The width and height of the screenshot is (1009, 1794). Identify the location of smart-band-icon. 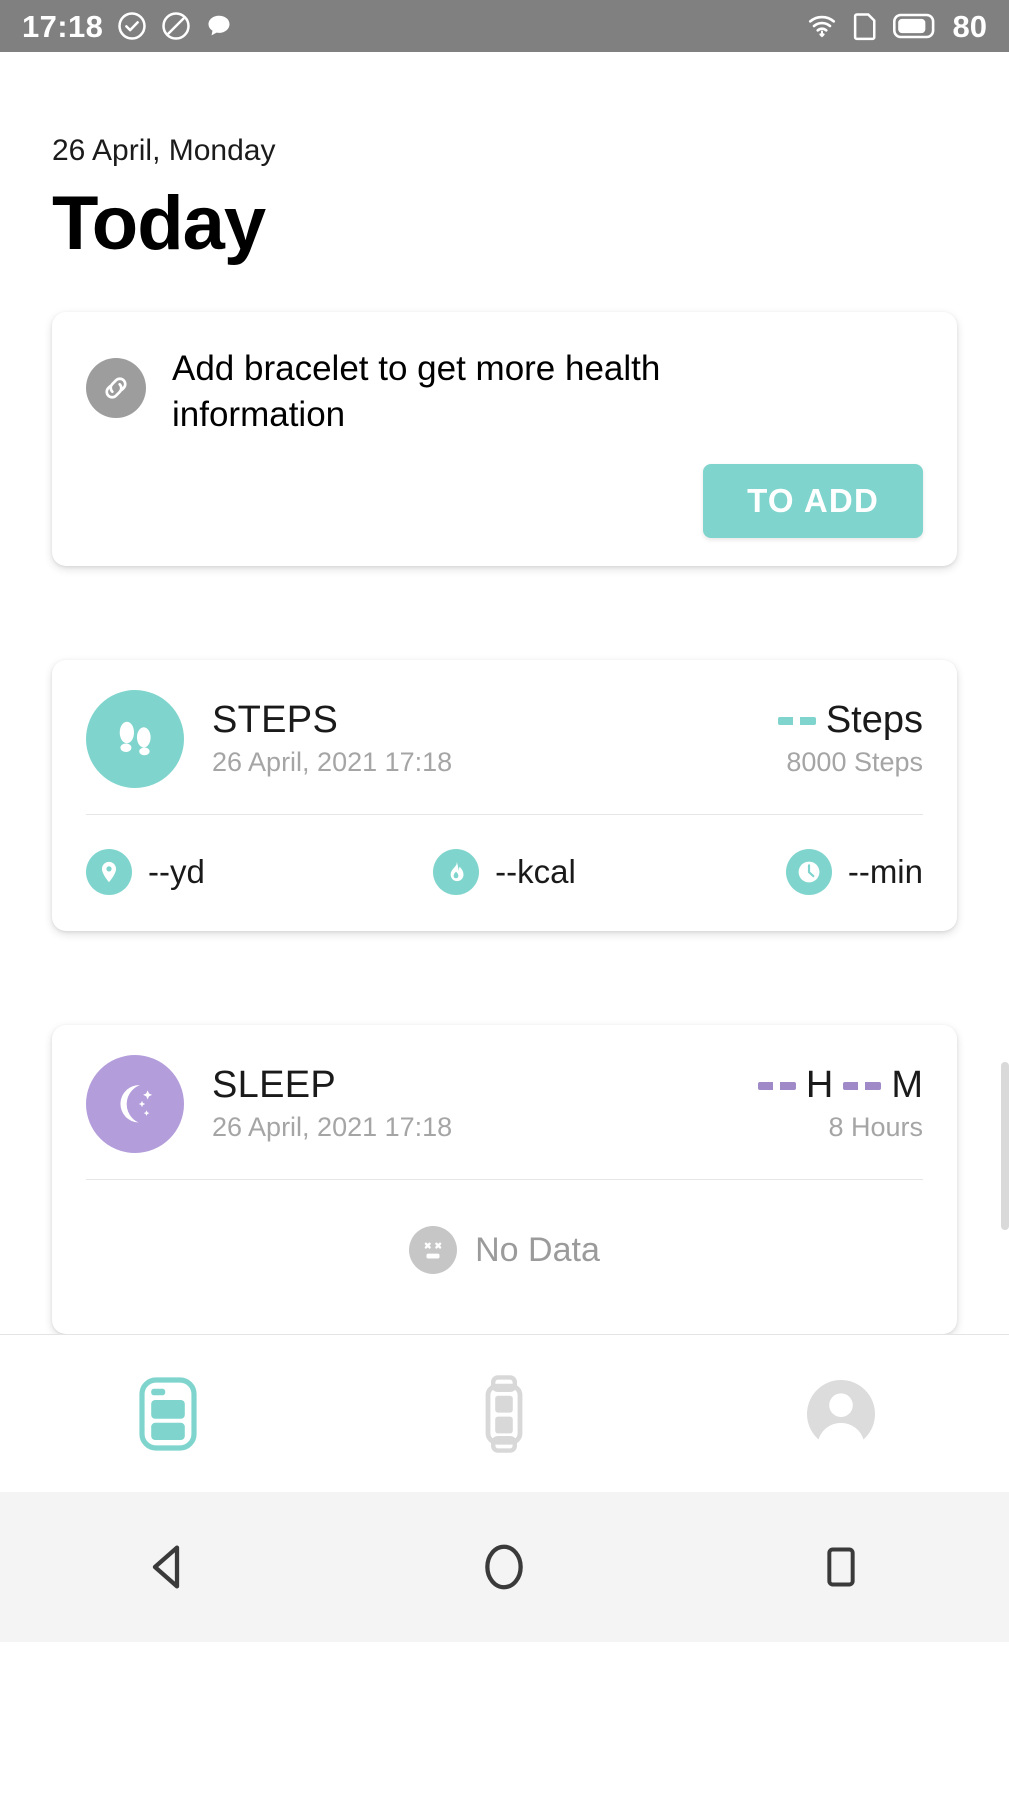
(504, 1414).